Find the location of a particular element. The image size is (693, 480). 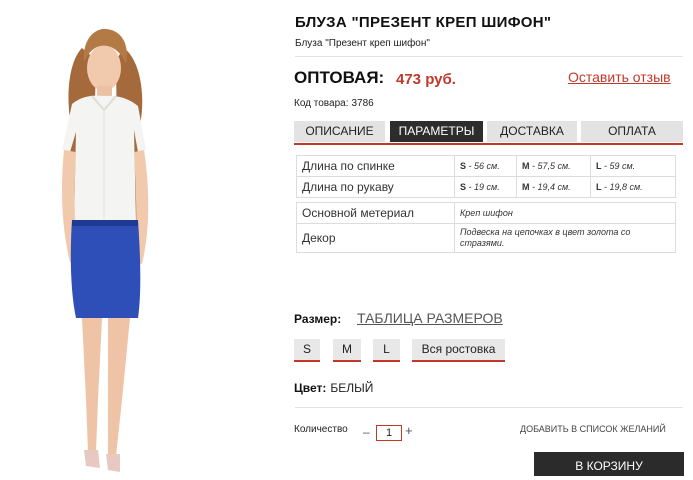

size-option-s: S is located at coordinates (307, 350).